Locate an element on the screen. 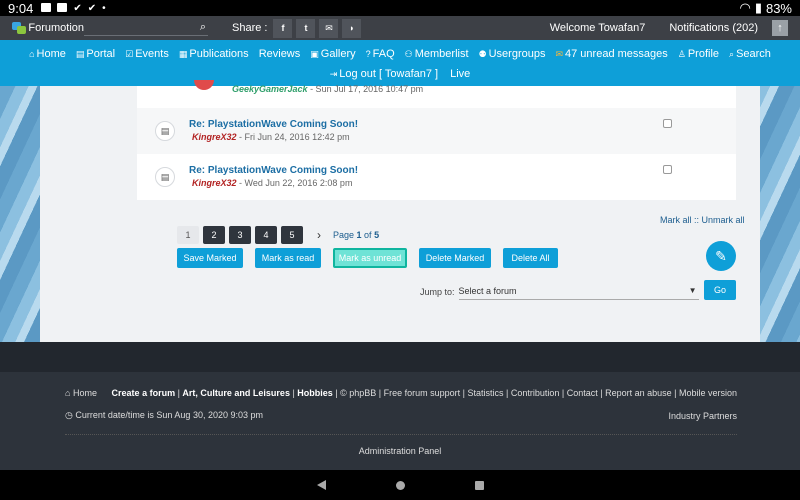  jump-to: Jump to: Select a forum ▼ is located at coordinates (559, 292).